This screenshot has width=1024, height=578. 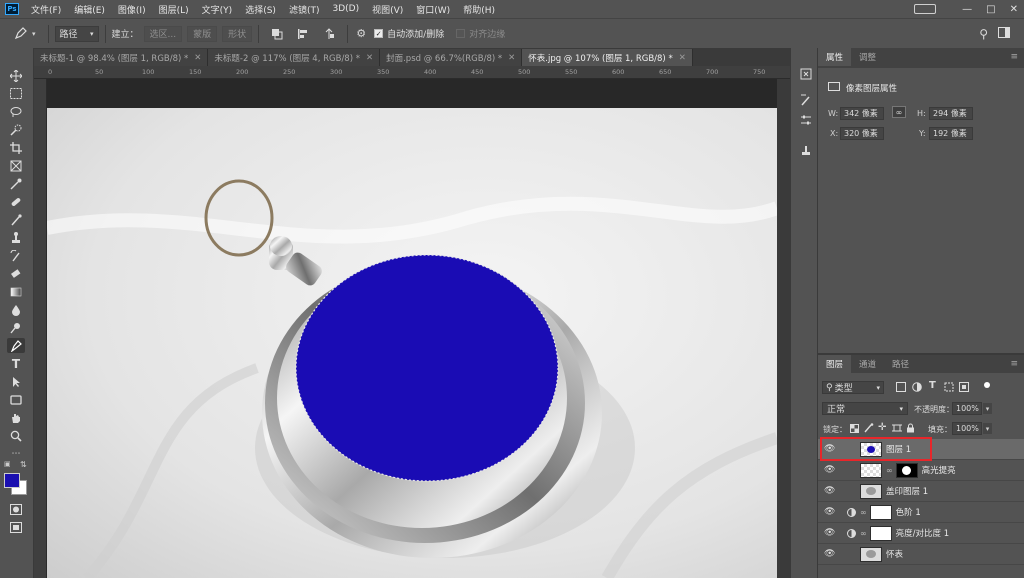 I want to click on height-input: 294 像素, so click(x=951, y=113).